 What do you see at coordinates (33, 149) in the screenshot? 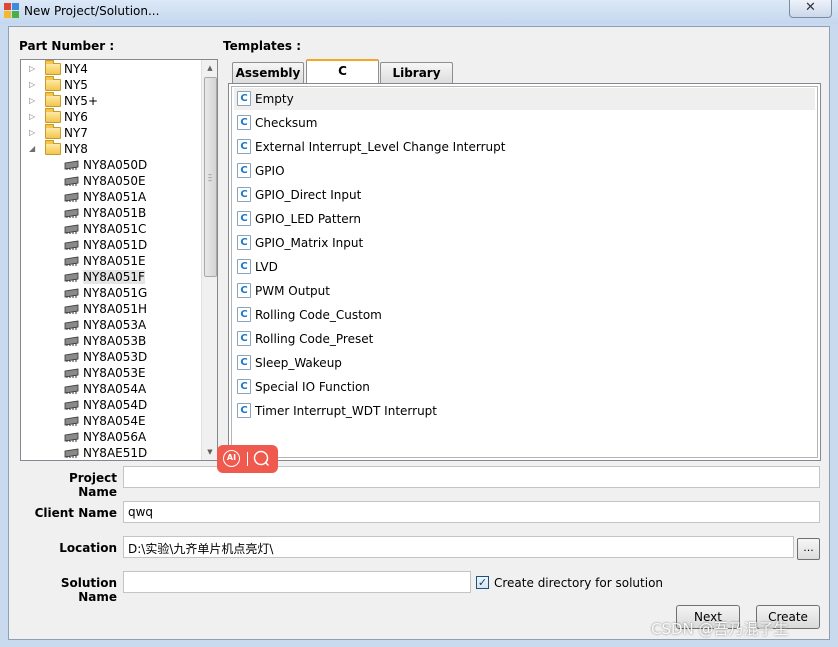
I see `collapse-arrow-icon: ◢` at bounding box center [33, 149].